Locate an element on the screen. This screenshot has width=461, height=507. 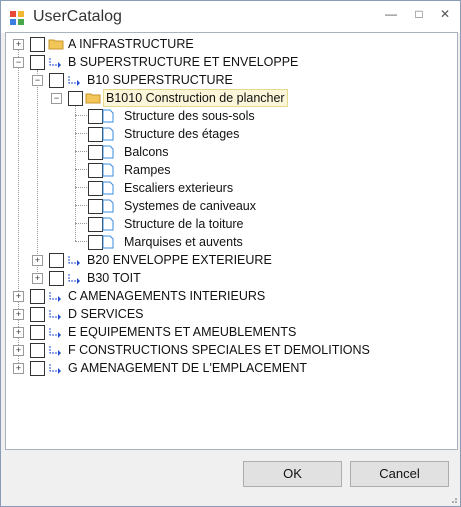
tree-item-leaf: Escaliers exterieurs is located at coordinates (226, 188).